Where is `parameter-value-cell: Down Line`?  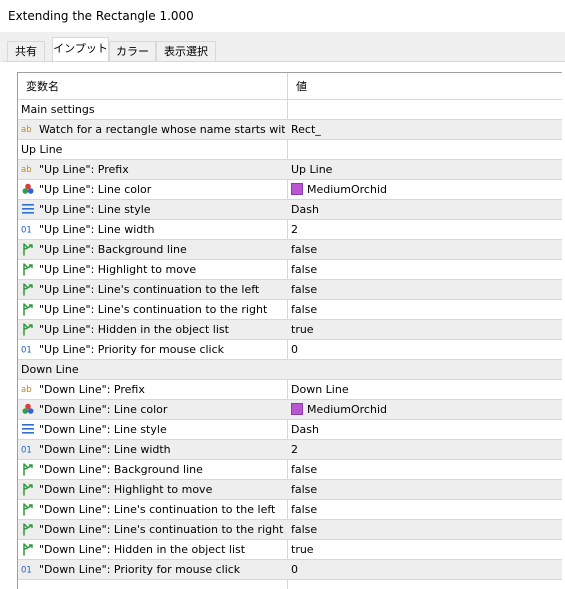
parameter-value-cell: Down Line is located at coordinates (425, 389).